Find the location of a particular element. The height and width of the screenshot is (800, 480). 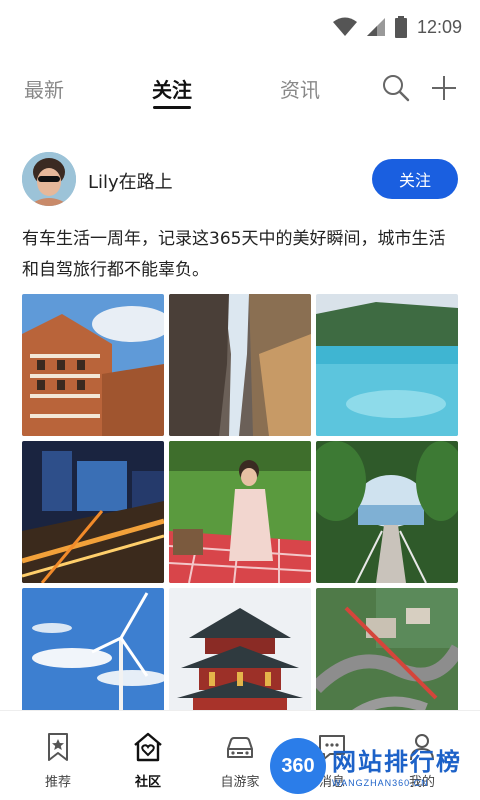

garden-path-photo is located at coordinates (387, 512).